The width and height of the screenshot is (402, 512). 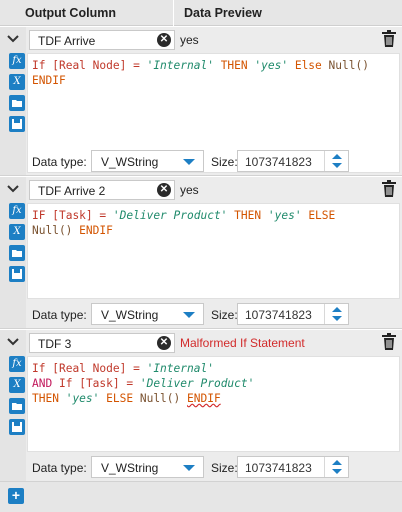 What do you see at coordinates (55, 344) in the screenshot?
I see `output-column-name-value: TDF 3` at bounding box center [55, 344].